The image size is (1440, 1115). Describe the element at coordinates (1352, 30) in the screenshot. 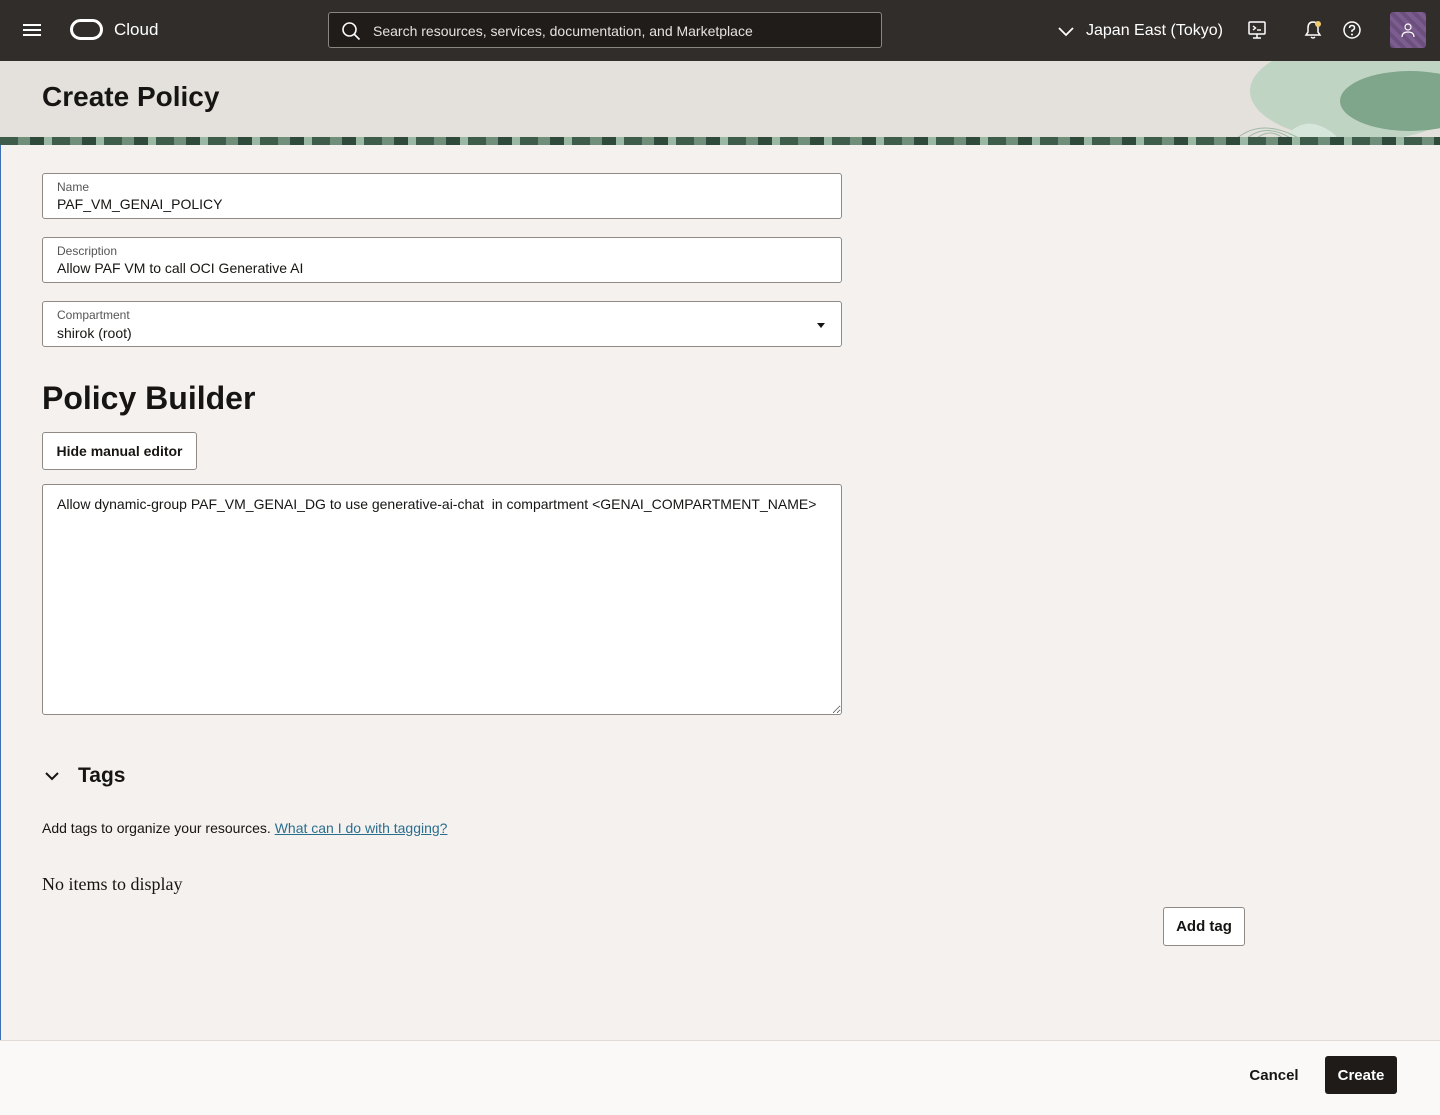

I see `help-icon` at that location.